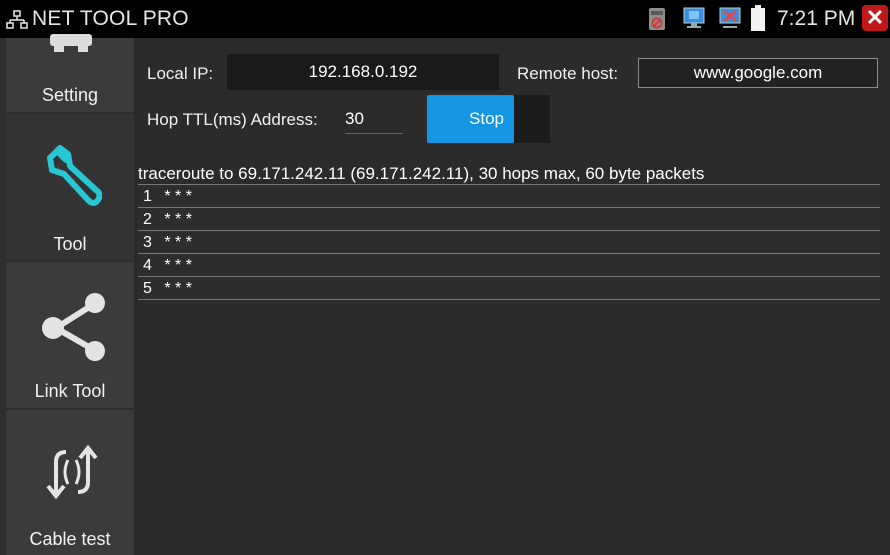  Describe the element at coordinates (694, 17) in the screenshot. I see `monitor-icon` at that location.